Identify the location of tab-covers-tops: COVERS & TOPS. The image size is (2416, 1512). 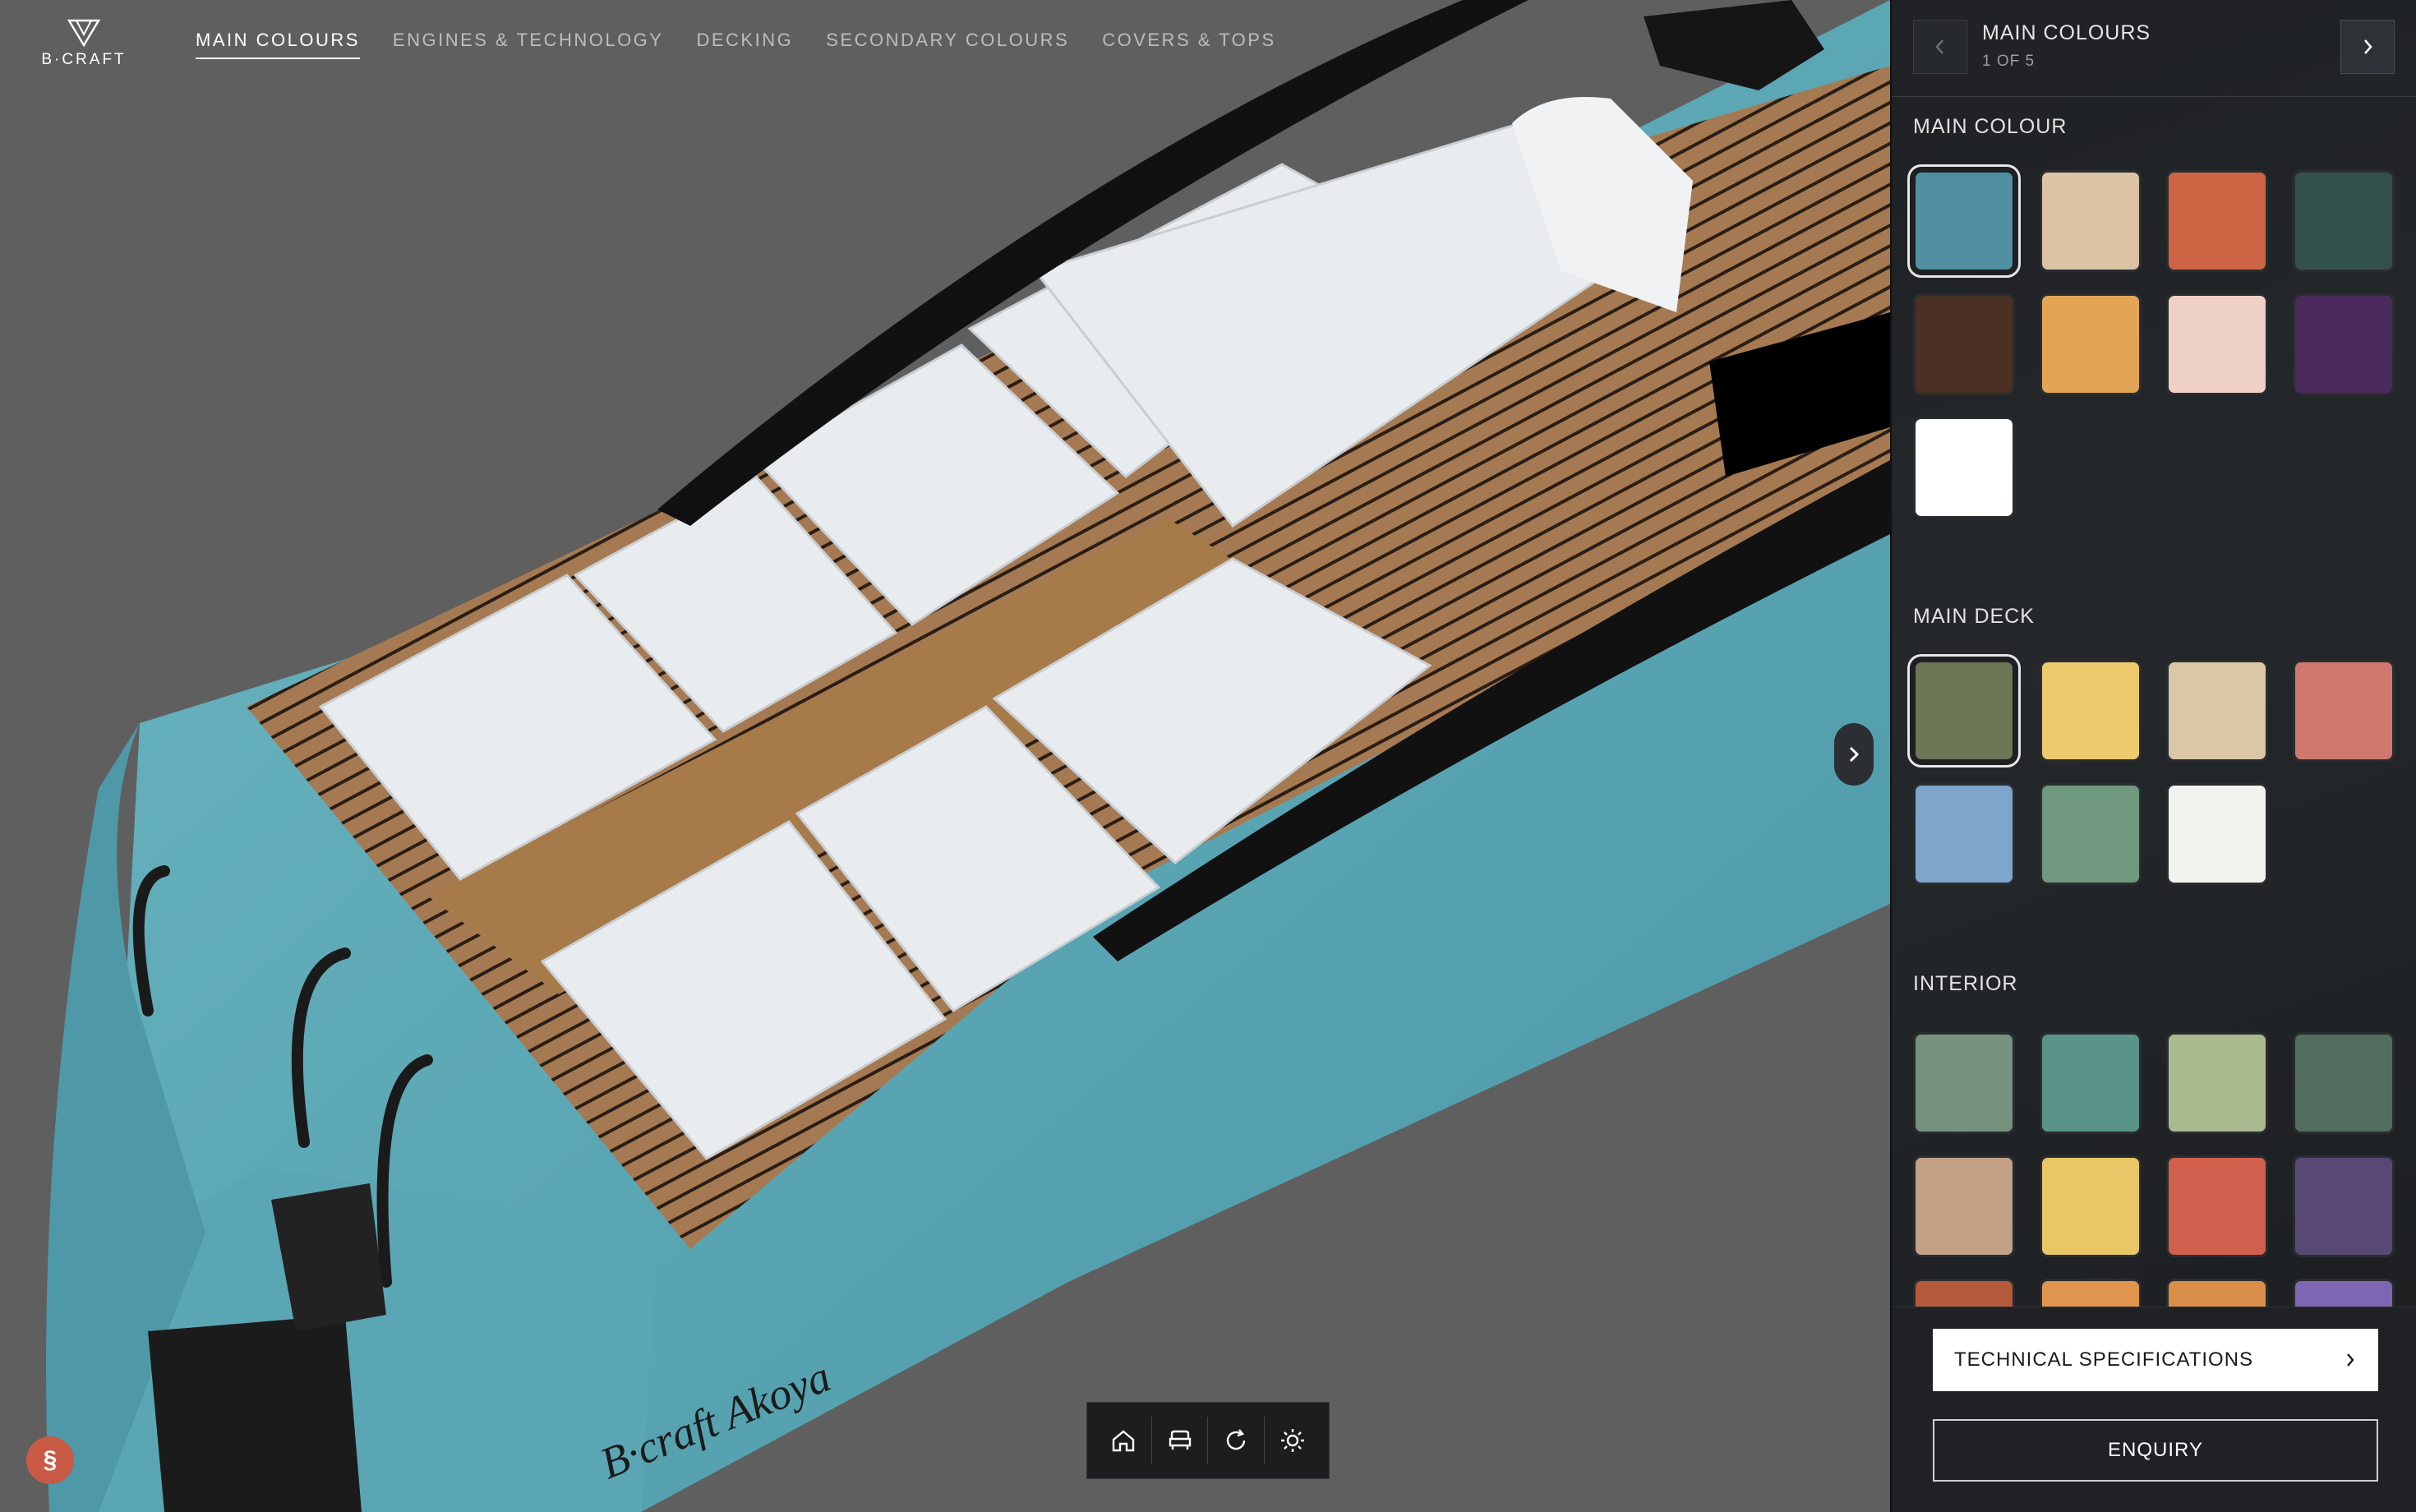
(1188, 45).